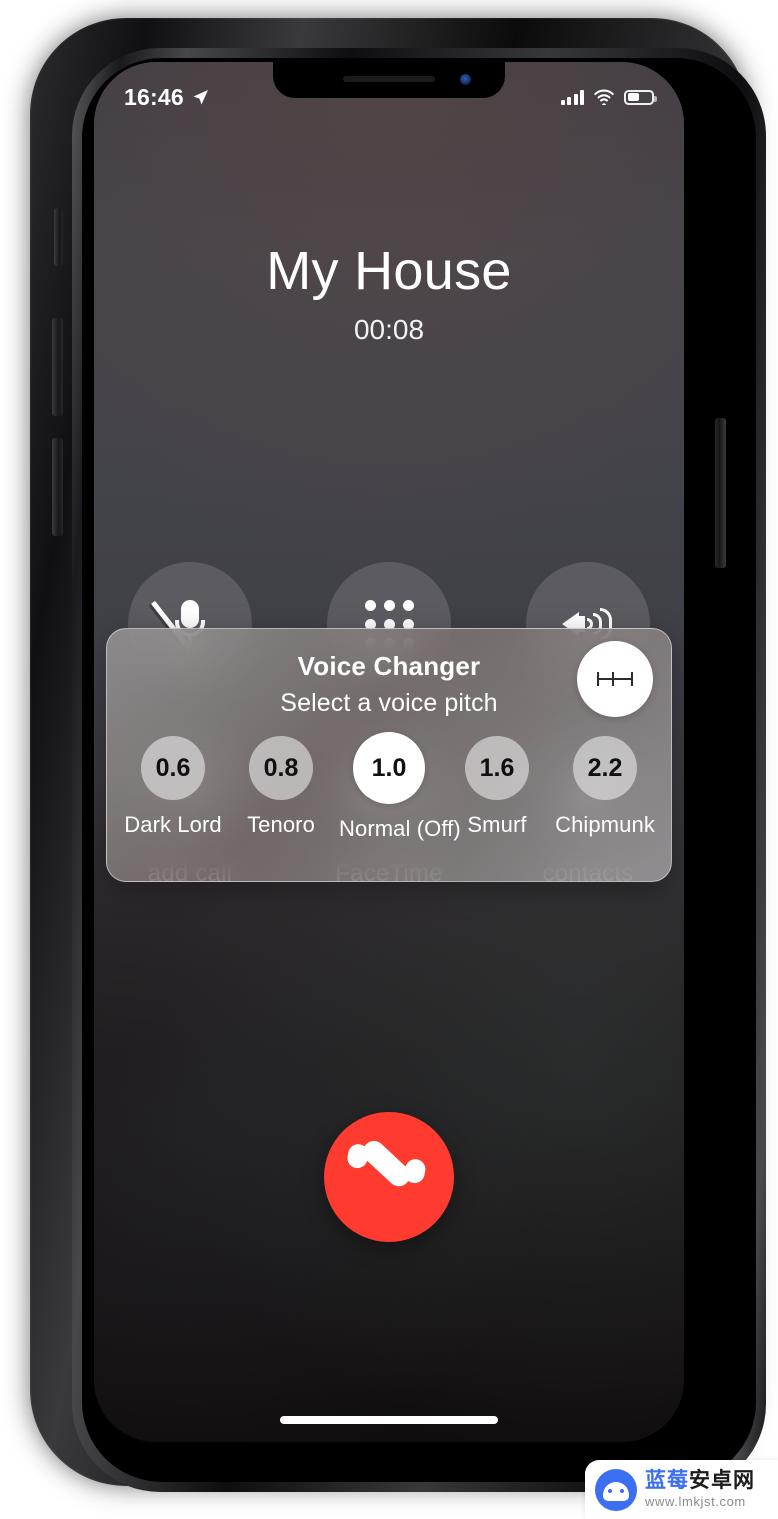  I want to click on volume-up-button, so click(57, 367).